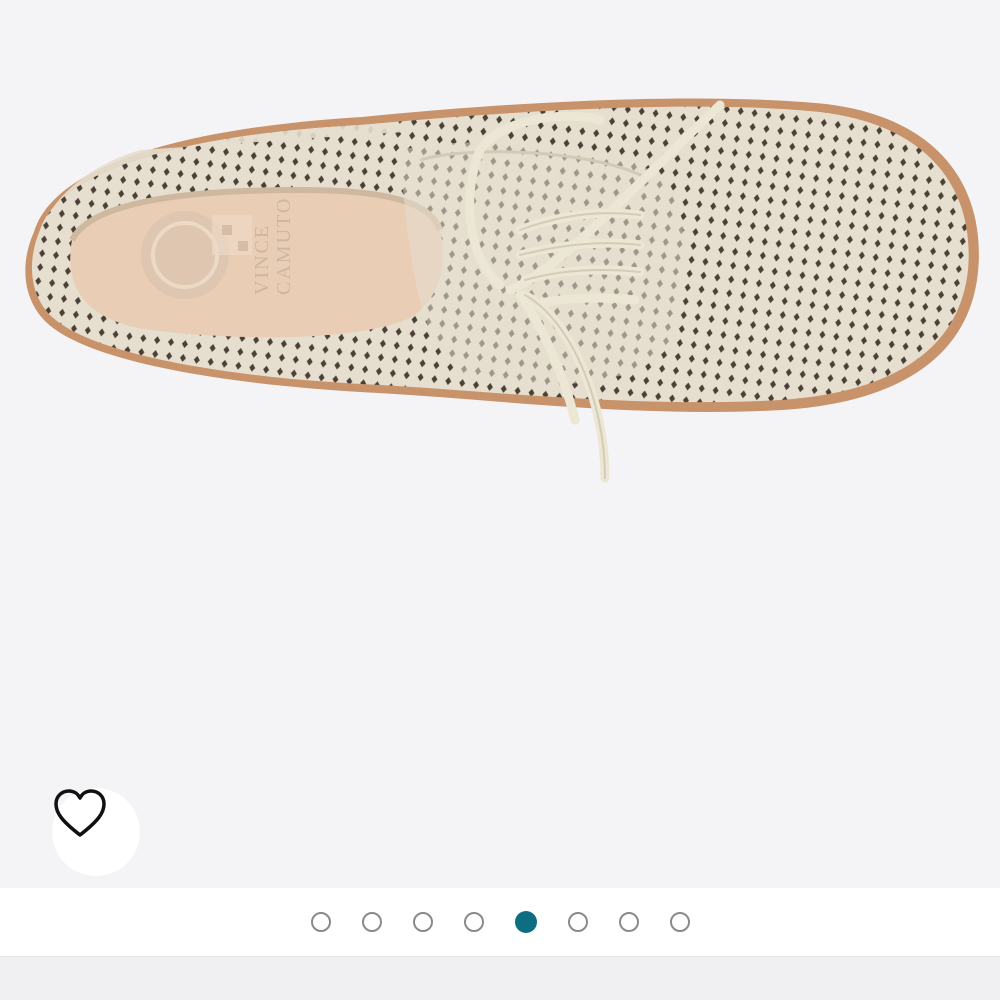 The width and height of the screenshot is (1000, 1000). What do you see at coordinates (80, 813) in the screenshot?
I see `heart-outline-icon` at bounding box center [80, 813].